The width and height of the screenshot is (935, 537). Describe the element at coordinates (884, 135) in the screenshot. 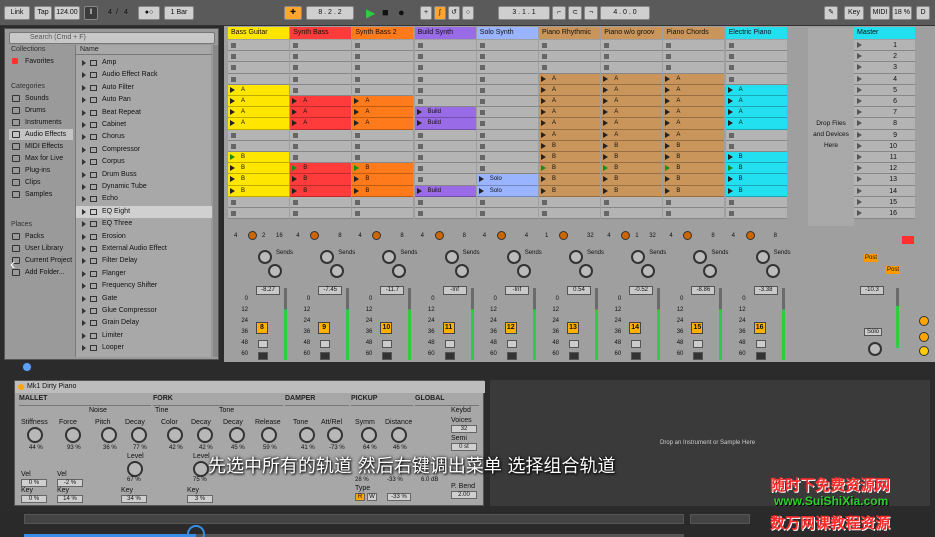

I see `scene-slot: 9` at that location.